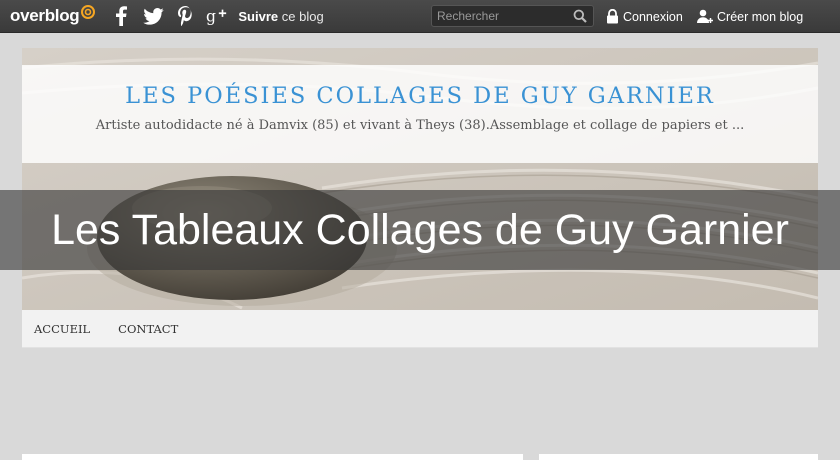  I want to click on add-user-icon, so click(705, 16).